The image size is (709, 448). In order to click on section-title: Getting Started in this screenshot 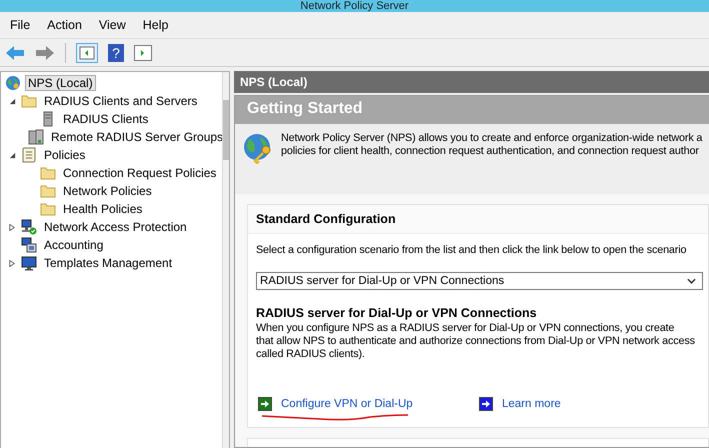, I will do `click(472, 110)`.